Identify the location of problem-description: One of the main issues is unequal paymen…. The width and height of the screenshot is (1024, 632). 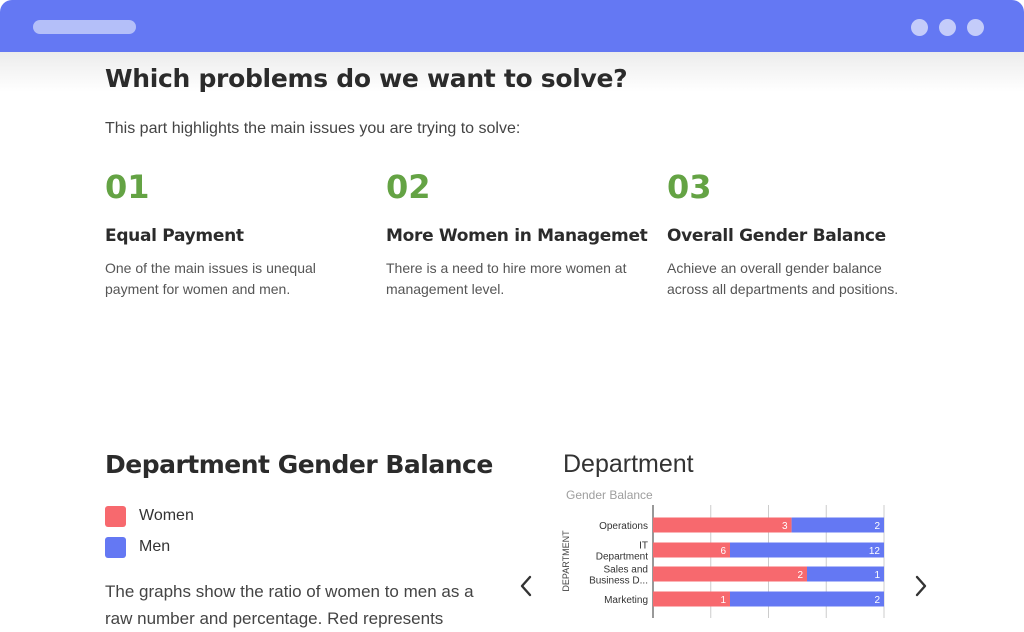
(210, 278).